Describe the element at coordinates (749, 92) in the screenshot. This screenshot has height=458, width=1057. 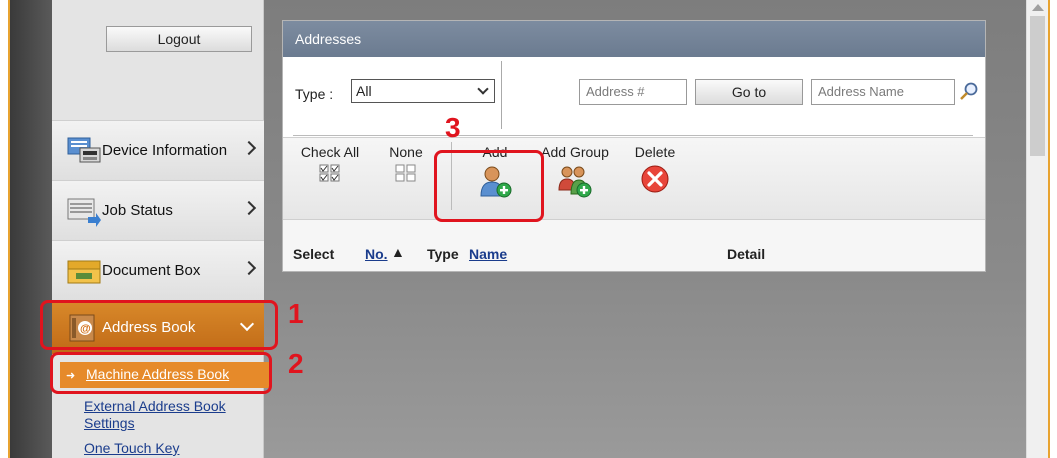
I see `go-to-button: Go to` at that location.